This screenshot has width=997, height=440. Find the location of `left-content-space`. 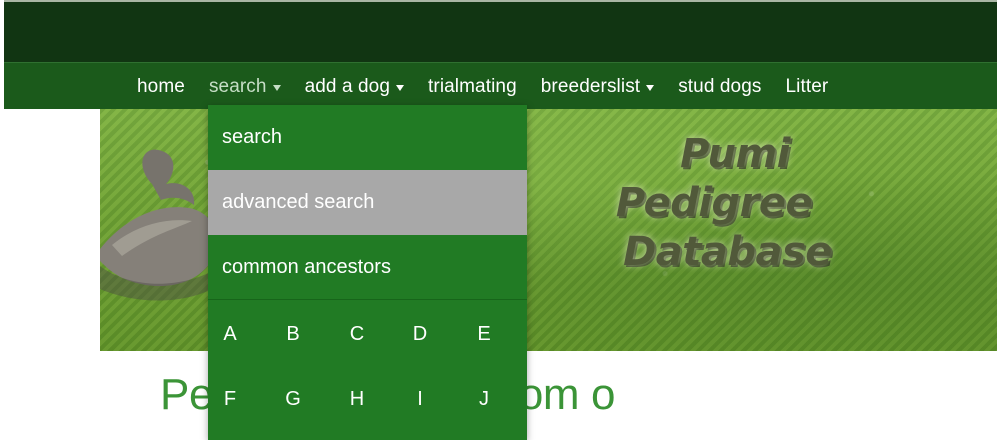

left-content-space is located at coordinates (52, 274).